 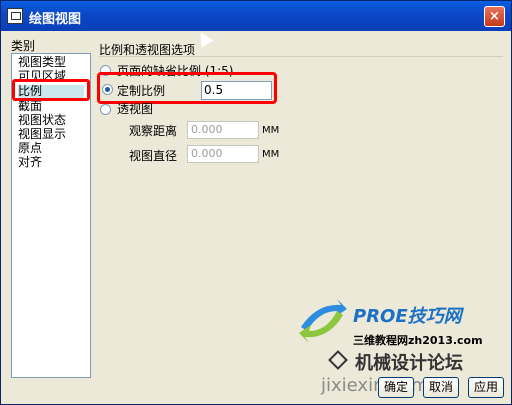 What do you see at coordinates (223, 130) in the screenshot?
I see `view-distance-field: 0.000` at bounding box center [223, 130].